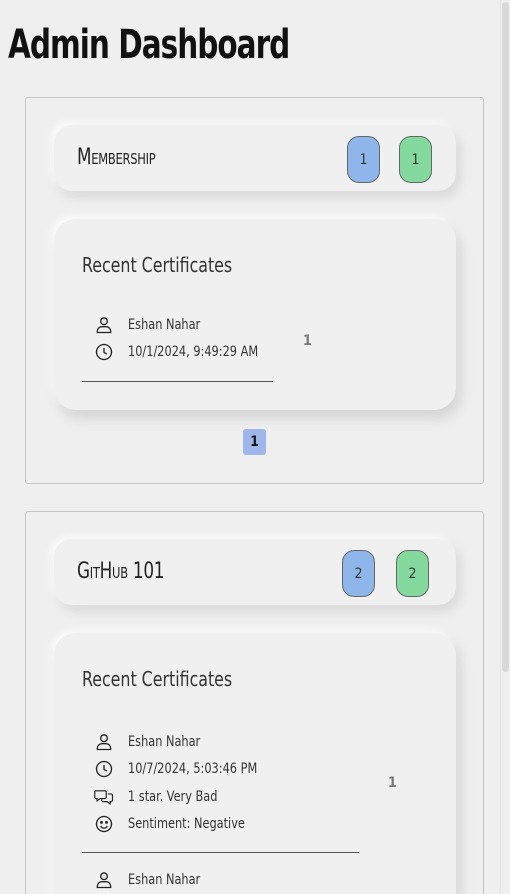 The height and width of the screenshot is (894, 510). What do you see at coordinates (505, 337) in the screenshot?
I see `scrollbar-thumb` at bounding box center [505, 337].